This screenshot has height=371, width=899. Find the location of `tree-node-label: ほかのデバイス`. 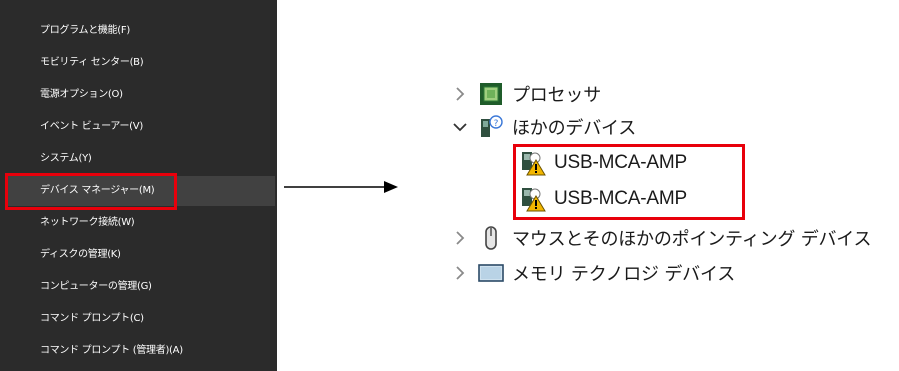

tree-node-label: ほかのデバイス is located at coordinates (574, 128).